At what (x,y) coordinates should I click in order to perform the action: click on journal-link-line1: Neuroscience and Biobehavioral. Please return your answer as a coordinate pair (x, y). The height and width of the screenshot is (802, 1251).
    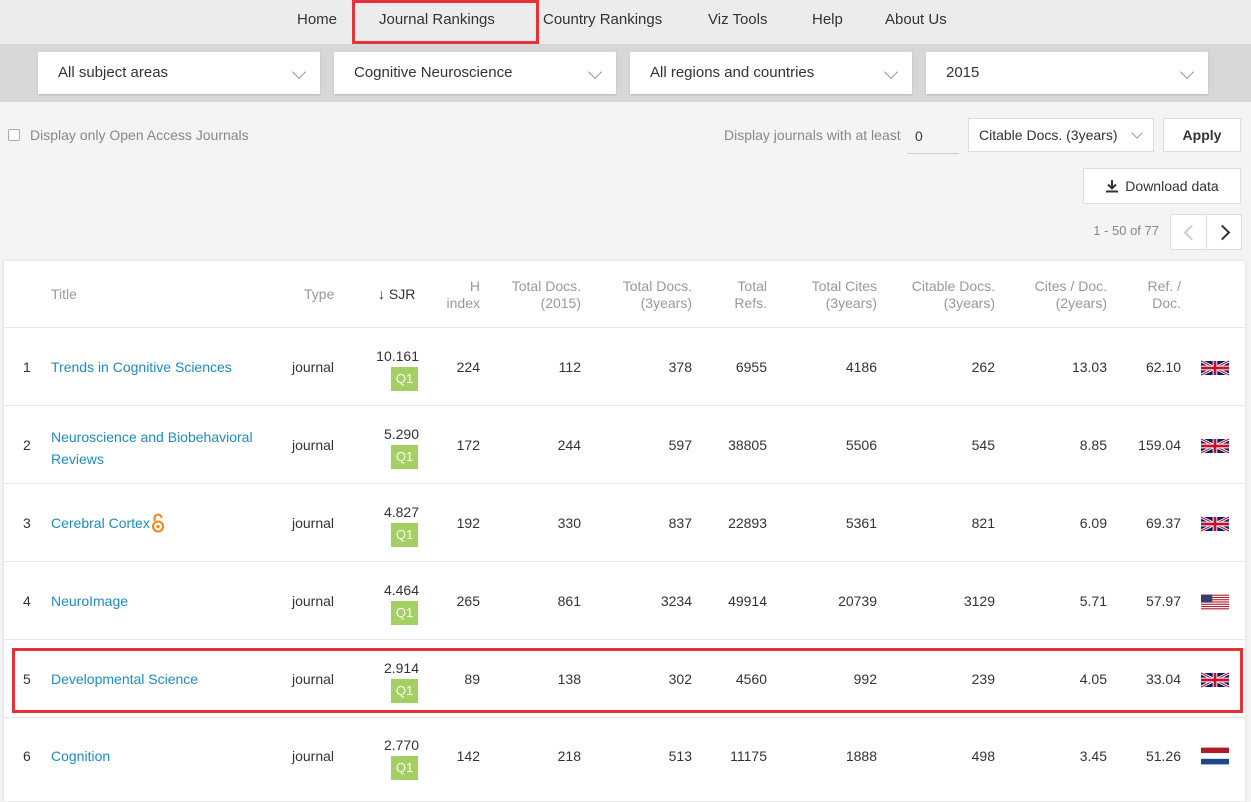
    Looking at the image, I should click on (152, 437).